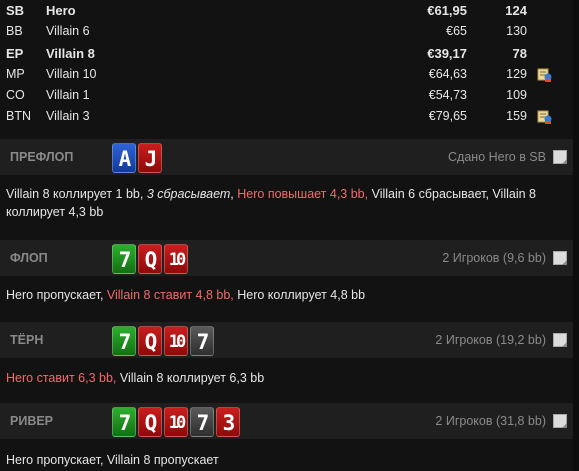 This screenshot has height=471, width=579. I want to click on board-cards: 7 Q 10 7 3, so click(176, 422).